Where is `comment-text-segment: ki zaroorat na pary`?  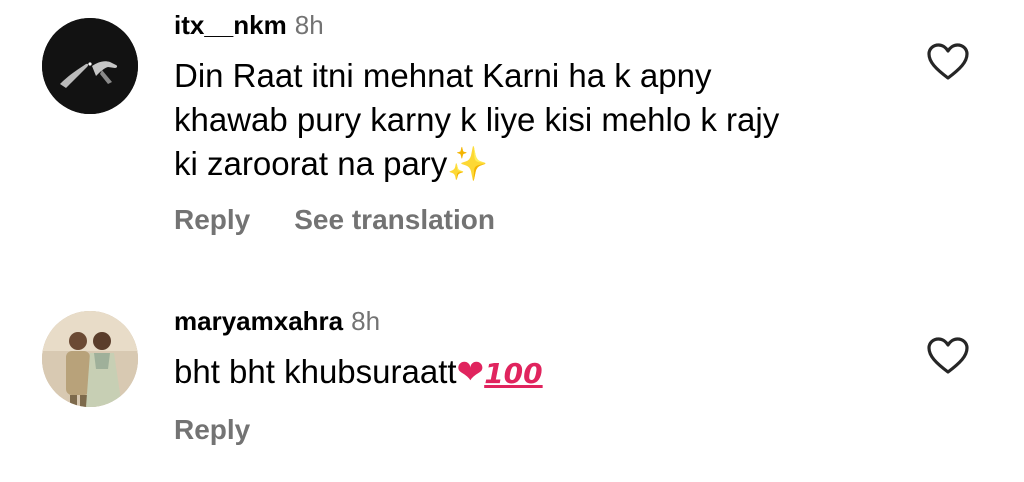
comment-text-segment: ki zaroorat na pary is located at coordinates (311, 163).